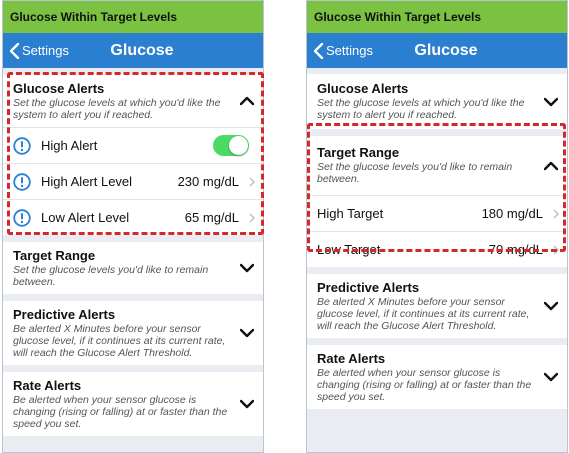 This screenshot has height=453, width=569. Describe the element at coordinates (437, 213) in the screenshot. I see `high-target-row: High Target 180 mg/dL` at that location.